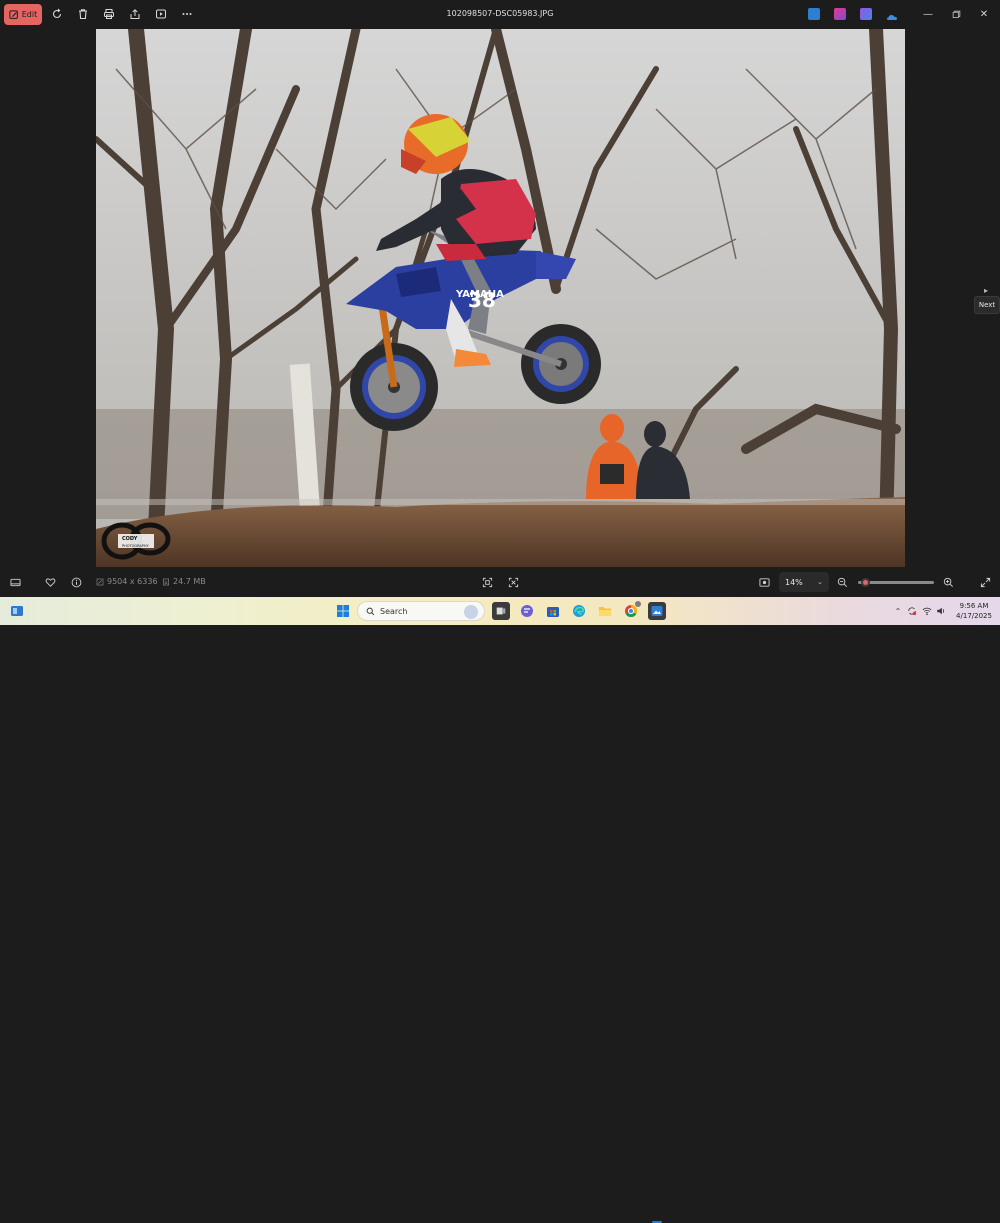 Image resolution: width=1000 pixels, height=1223 pixels. I want to click on zoom-level-dropdown: 14% ⌄, so click(804, 582).